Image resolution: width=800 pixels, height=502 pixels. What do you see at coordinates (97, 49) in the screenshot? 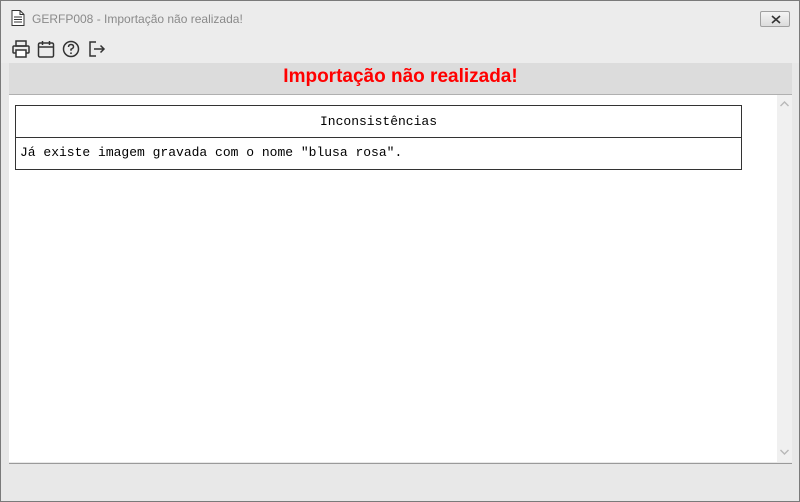
I see `exit-icon` at bounding box center [97, 49].